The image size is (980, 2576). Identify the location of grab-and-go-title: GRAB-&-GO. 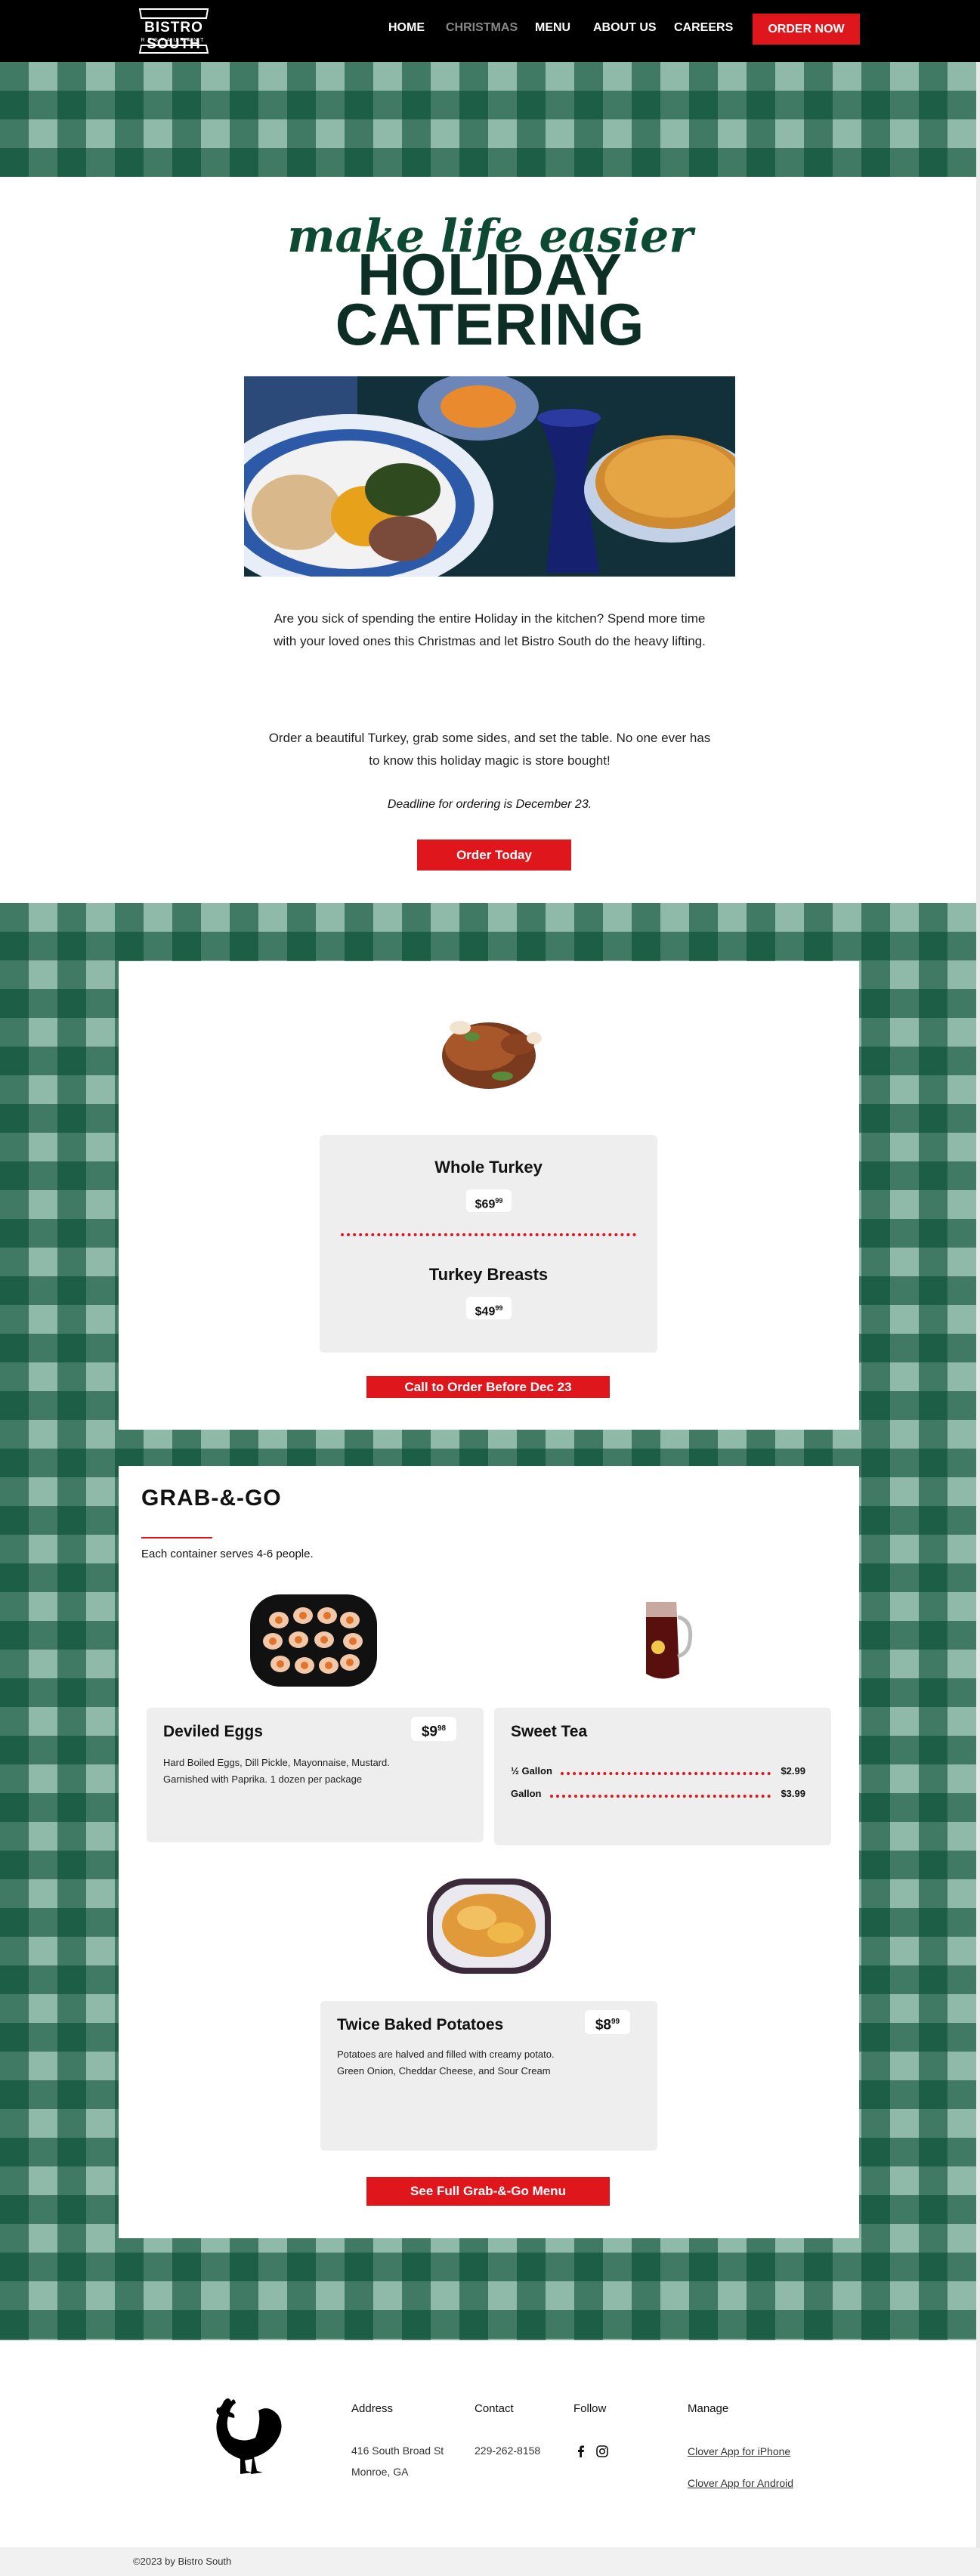
(211, 1498).